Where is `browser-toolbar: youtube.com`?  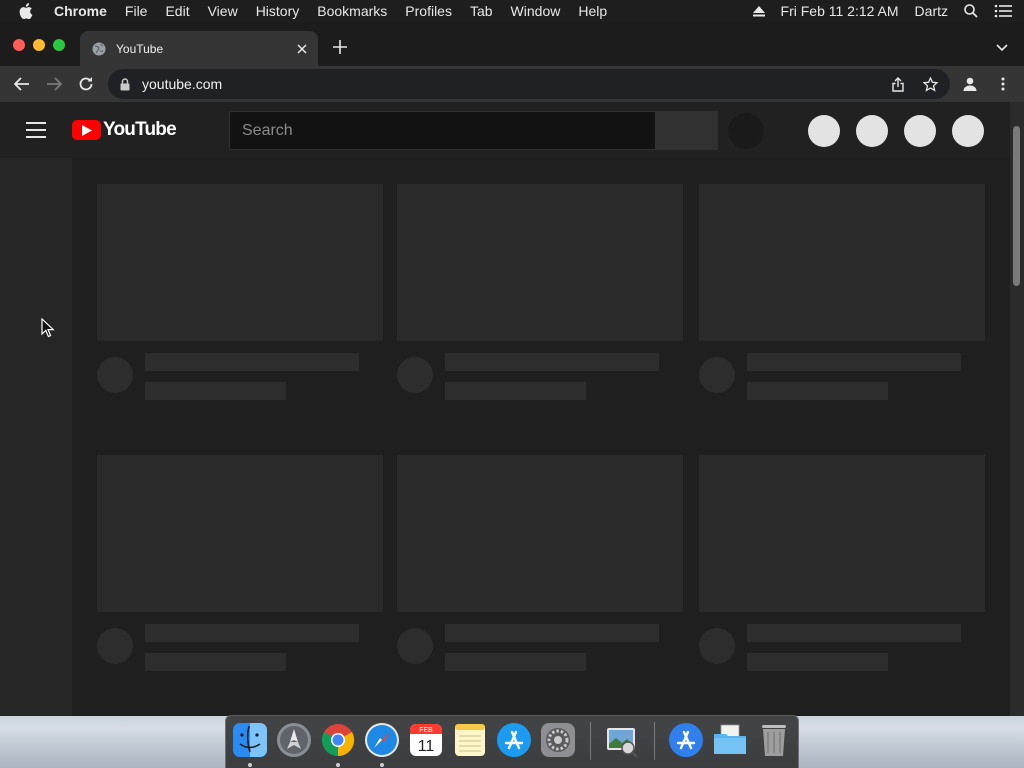 browser-toolbar: youtube.com is located at coordinates (512, 84).